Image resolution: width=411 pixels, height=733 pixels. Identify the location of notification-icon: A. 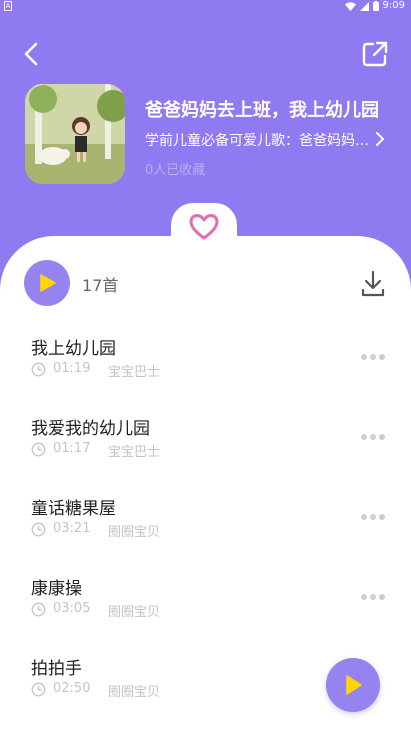
(8, 6).